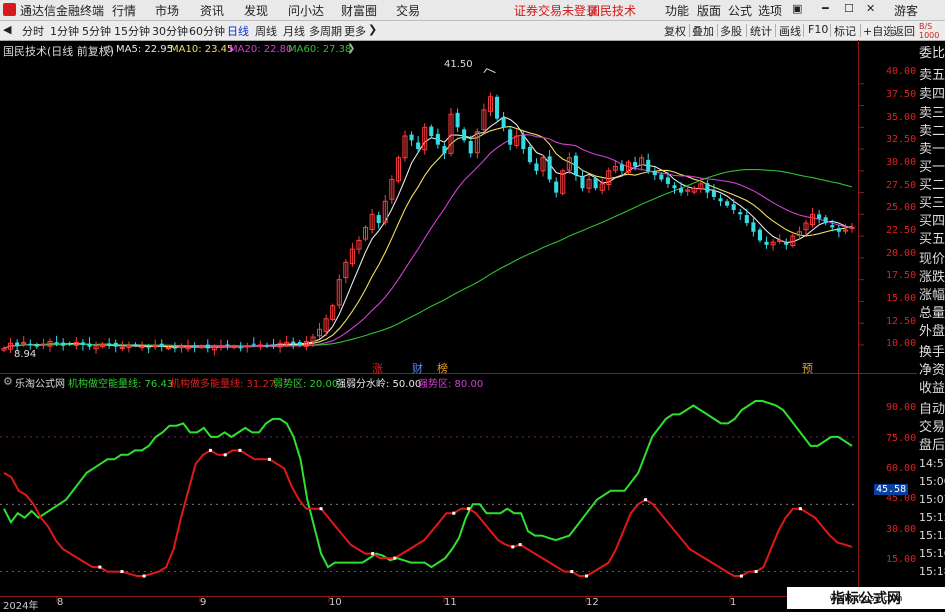 This screenshot has width=945, height=612. What do you see at coordinates (64, 31) in the screenshot?
I see `tab-period-1min: 1分钟` at bounding box center [64, 31].